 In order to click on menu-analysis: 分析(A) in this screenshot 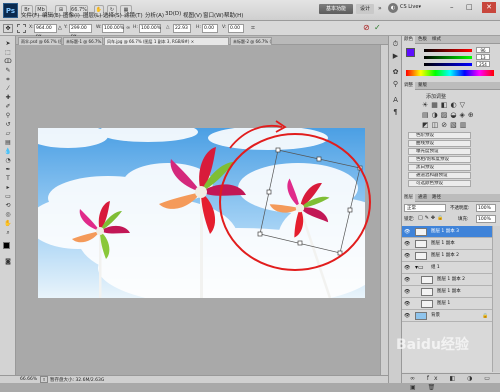, I will do `click(154, 15)`.